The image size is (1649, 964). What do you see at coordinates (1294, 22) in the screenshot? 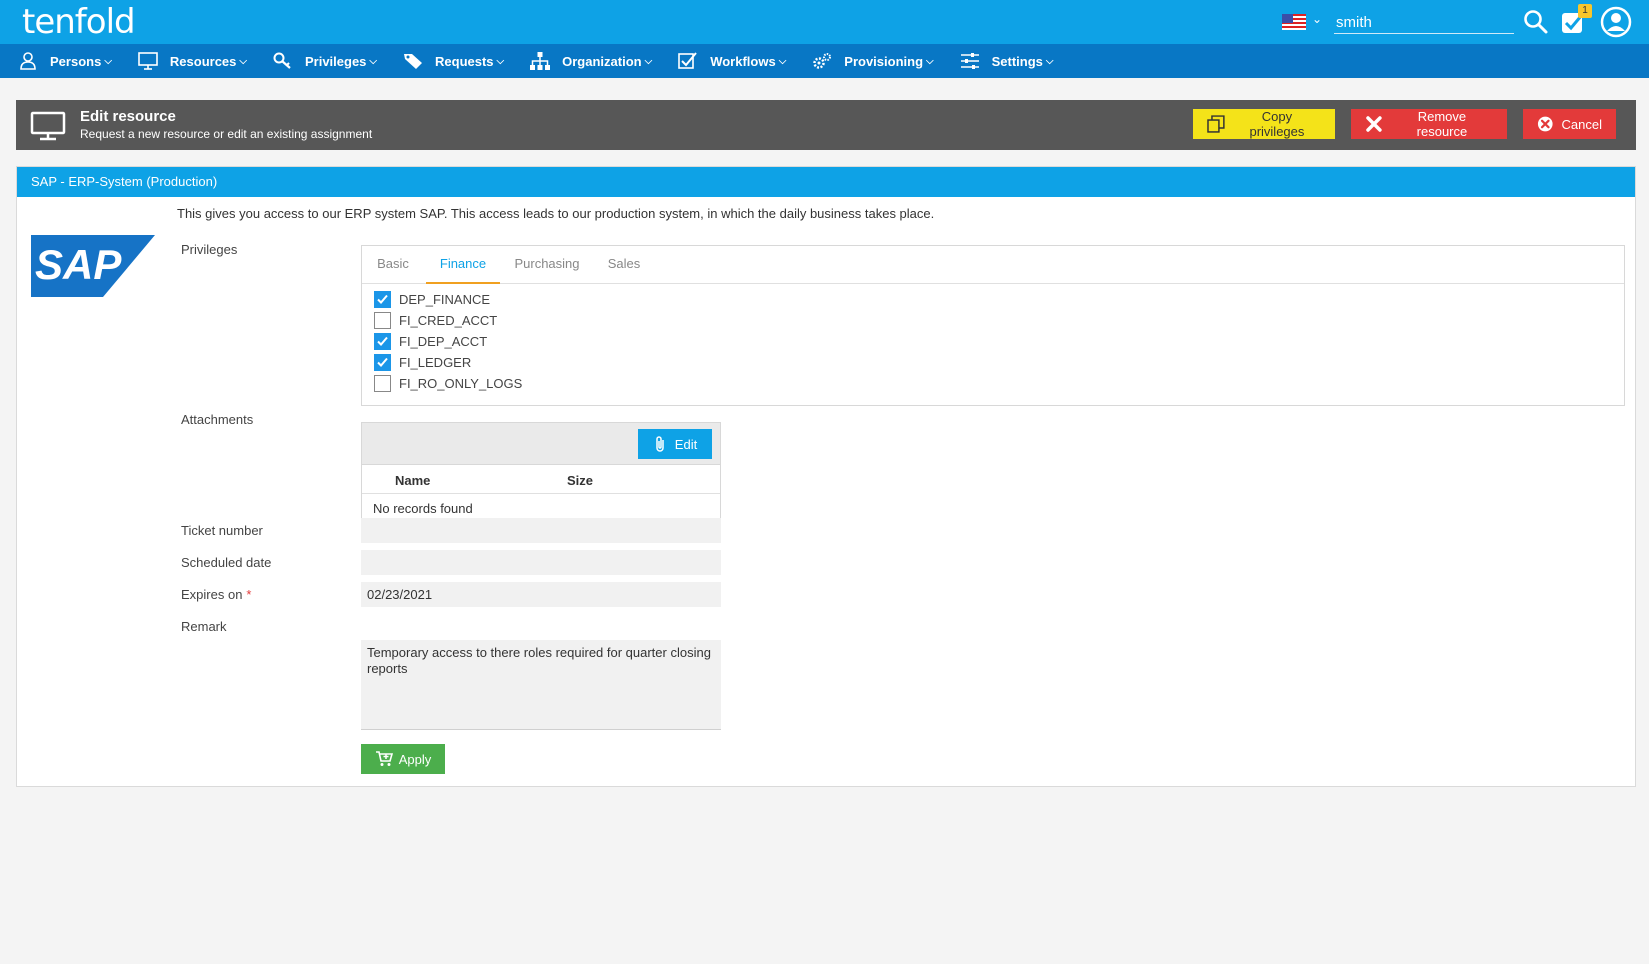
I see `us-flag-icon` at bounding box center [1294, 22].